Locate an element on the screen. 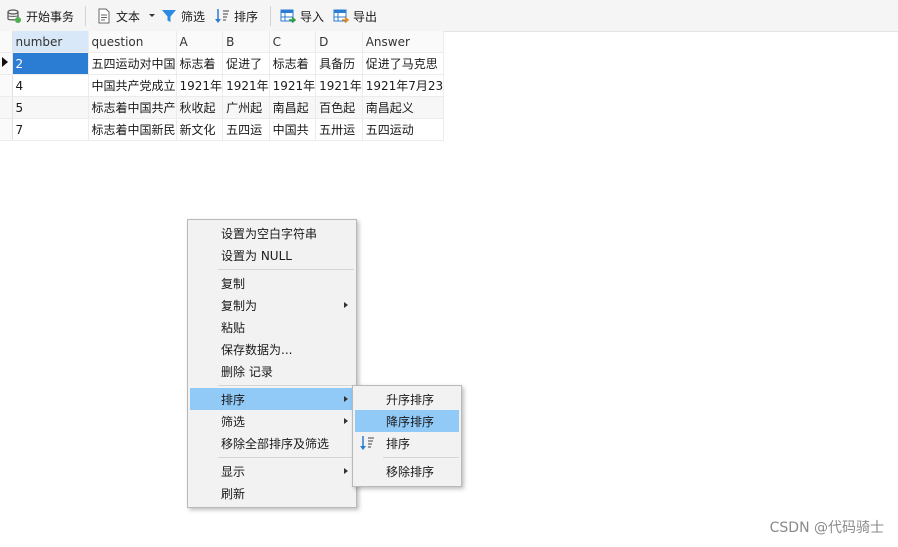 The width and height of the screenshot is (898, 547). sort-ascending-menu-item: 升序排序 is located at coordinates (407, 399).